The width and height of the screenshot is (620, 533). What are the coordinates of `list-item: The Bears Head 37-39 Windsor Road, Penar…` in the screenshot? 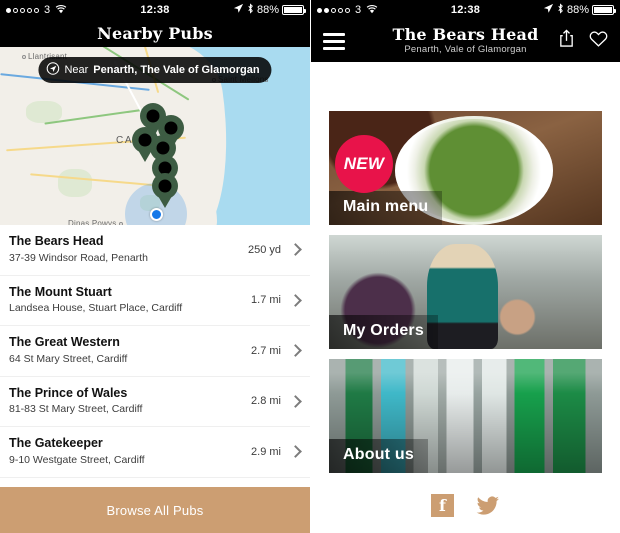 It's located at (155, 250).